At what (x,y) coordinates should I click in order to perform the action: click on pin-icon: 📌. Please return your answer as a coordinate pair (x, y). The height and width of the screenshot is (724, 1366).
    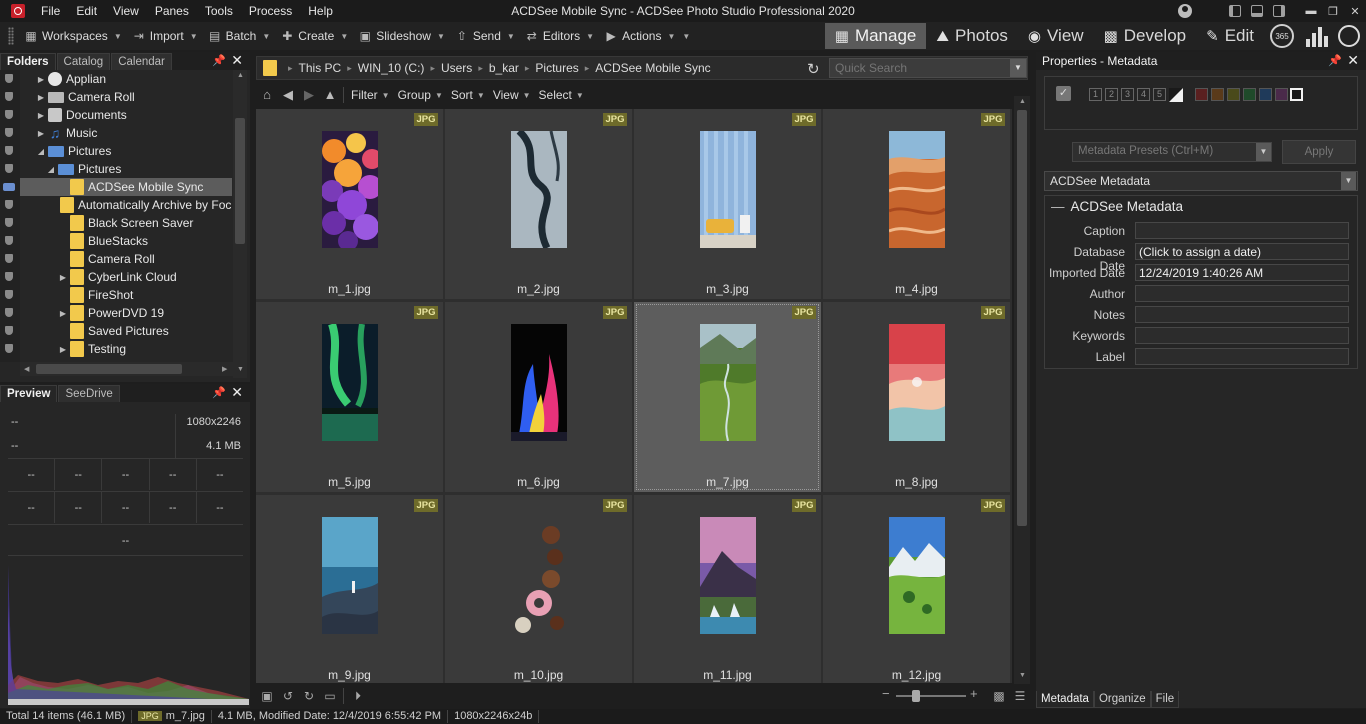
    Looking at the image, I should click on (219, 392).